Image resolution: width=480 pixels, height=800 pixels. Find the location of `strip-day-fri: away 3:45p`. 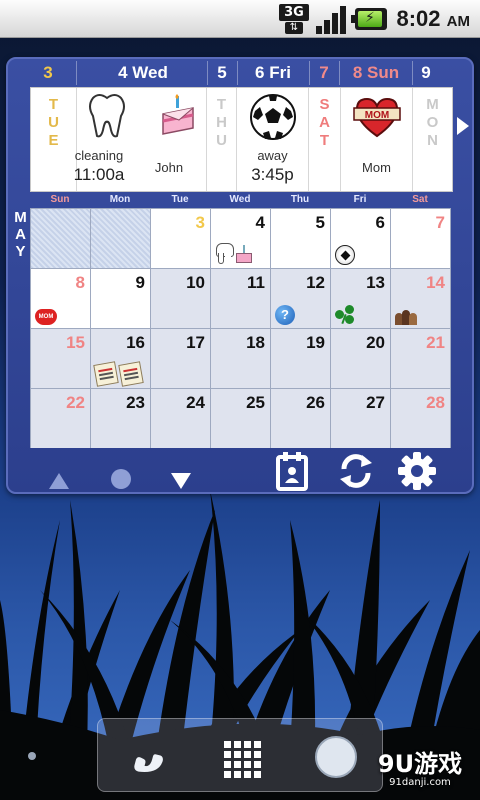

strip-day-fri: away 3:45p is located at coordinates (273, 139).